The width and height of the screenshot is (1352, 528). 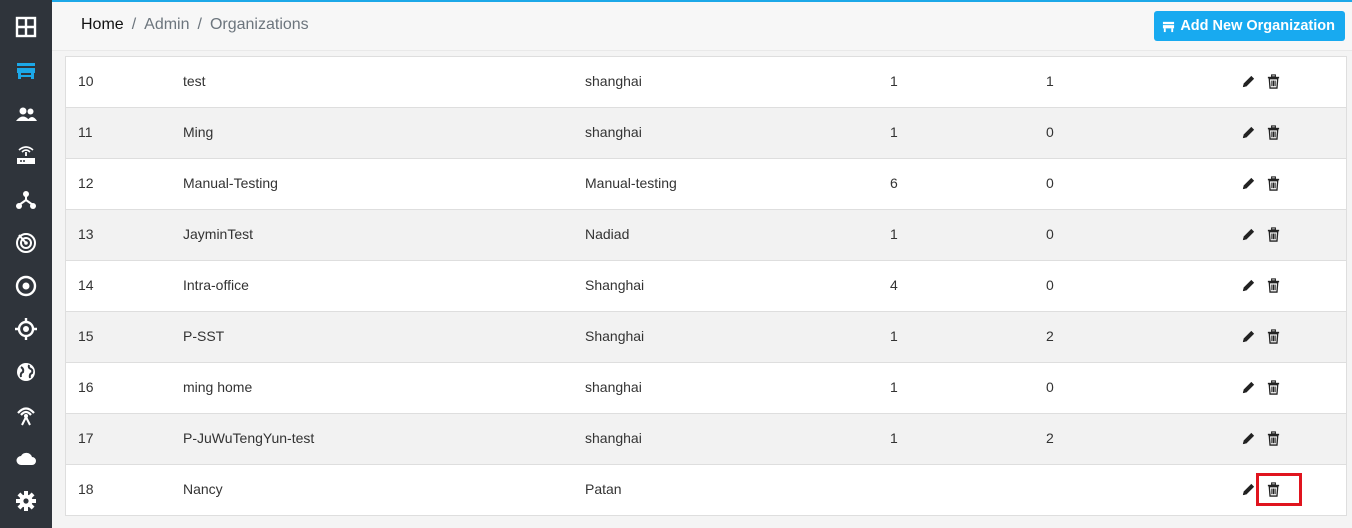 I want to click on table-row: 17 P-JuWuTengYun-test shanghai 1 2, so click(x=706, y=439).